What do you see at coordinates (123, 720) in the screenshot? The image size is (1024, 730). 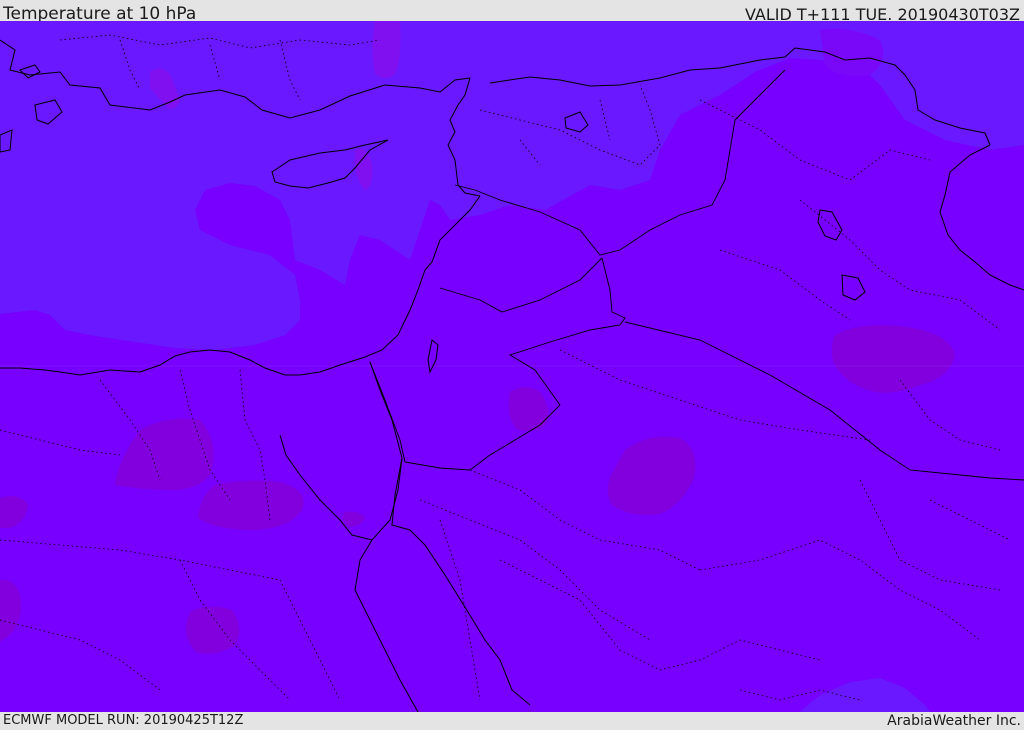 I see `model-run-label: ECMWF MODEL RUN: 20190425T12Z` at bounding box center [123, 720].